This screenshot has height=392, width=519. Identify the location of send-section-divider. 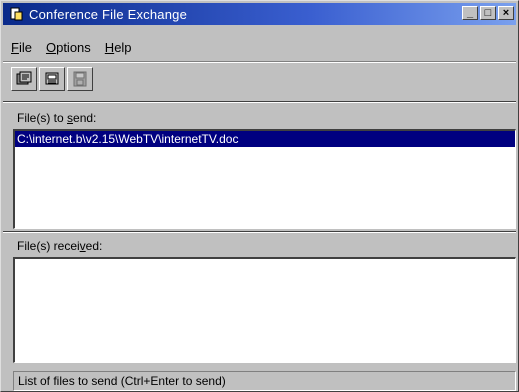
(259, 102).